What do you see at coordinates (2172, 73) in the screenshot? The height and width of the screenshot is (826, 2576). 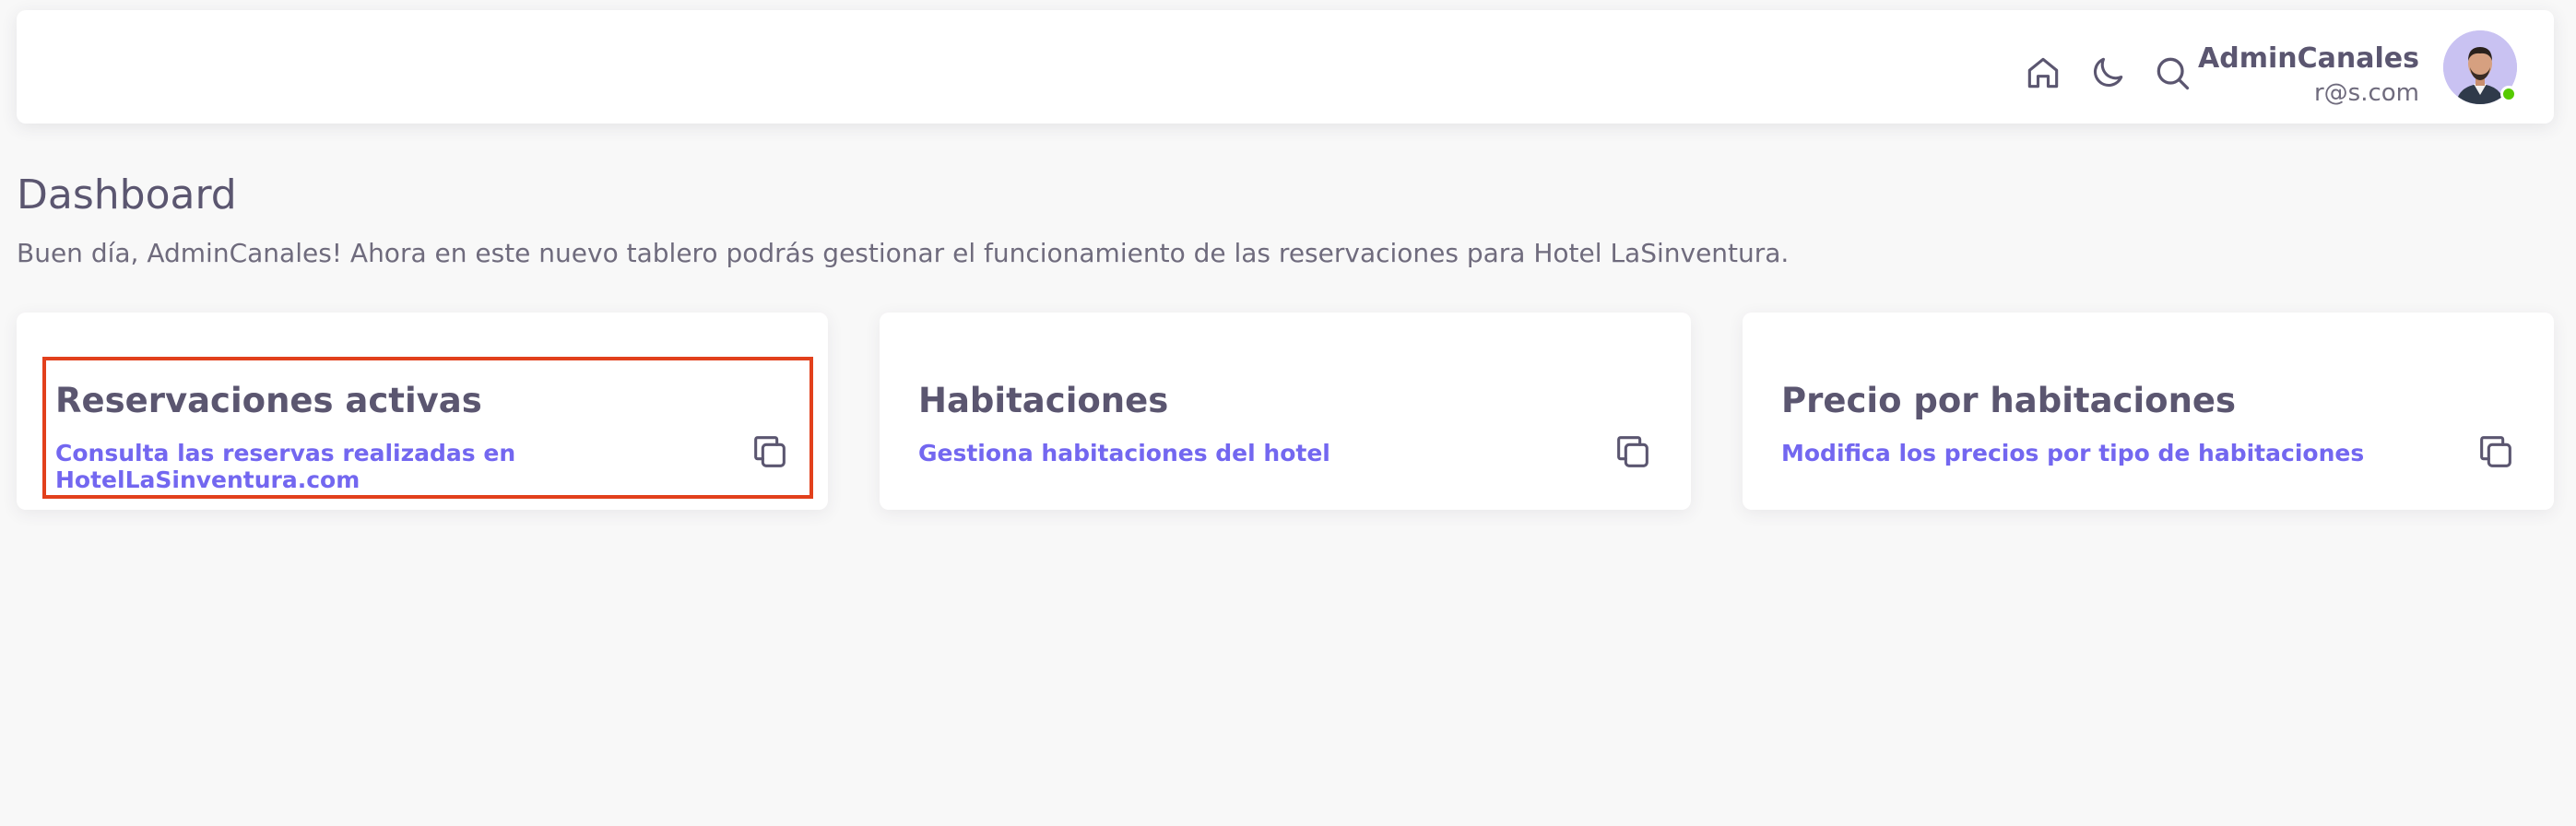 I see `search-icon` at bounding box center [2172, 73].